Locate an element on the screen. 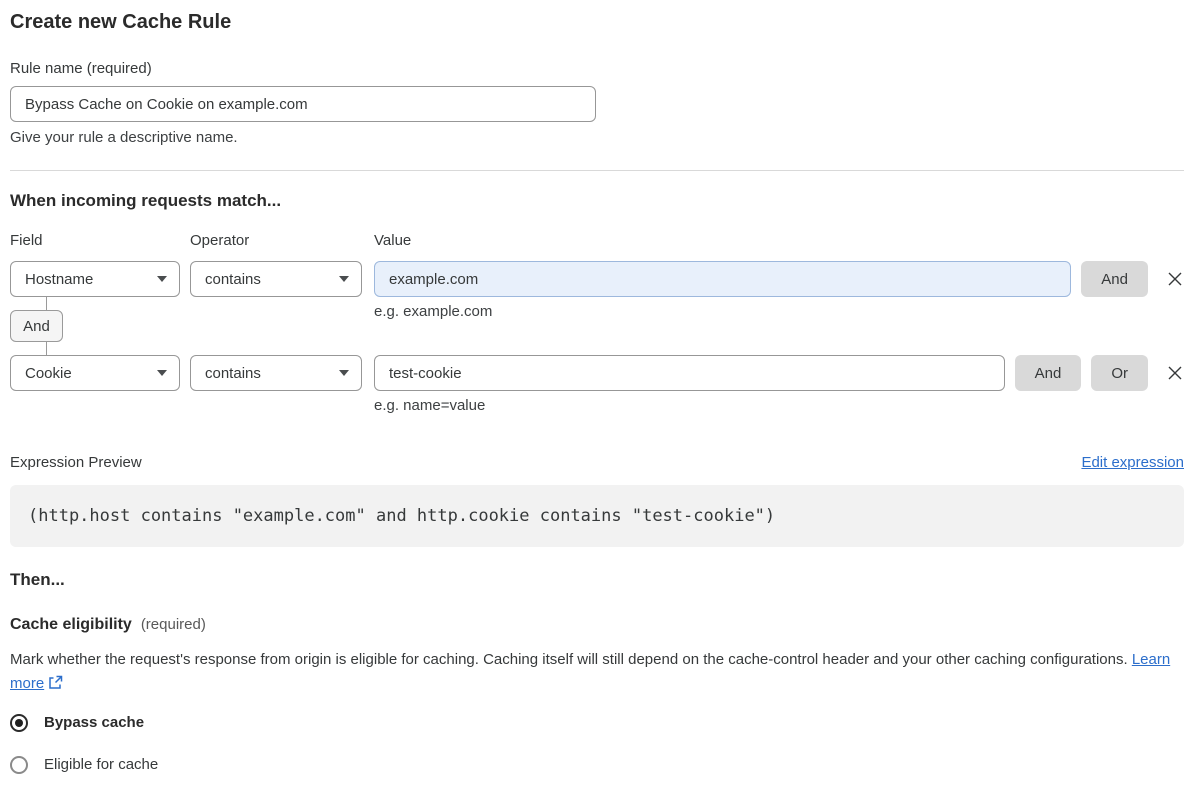 This screenshot has height=793, width=1200. operator-select-2-value: contains is located at coordinates (233, 373).